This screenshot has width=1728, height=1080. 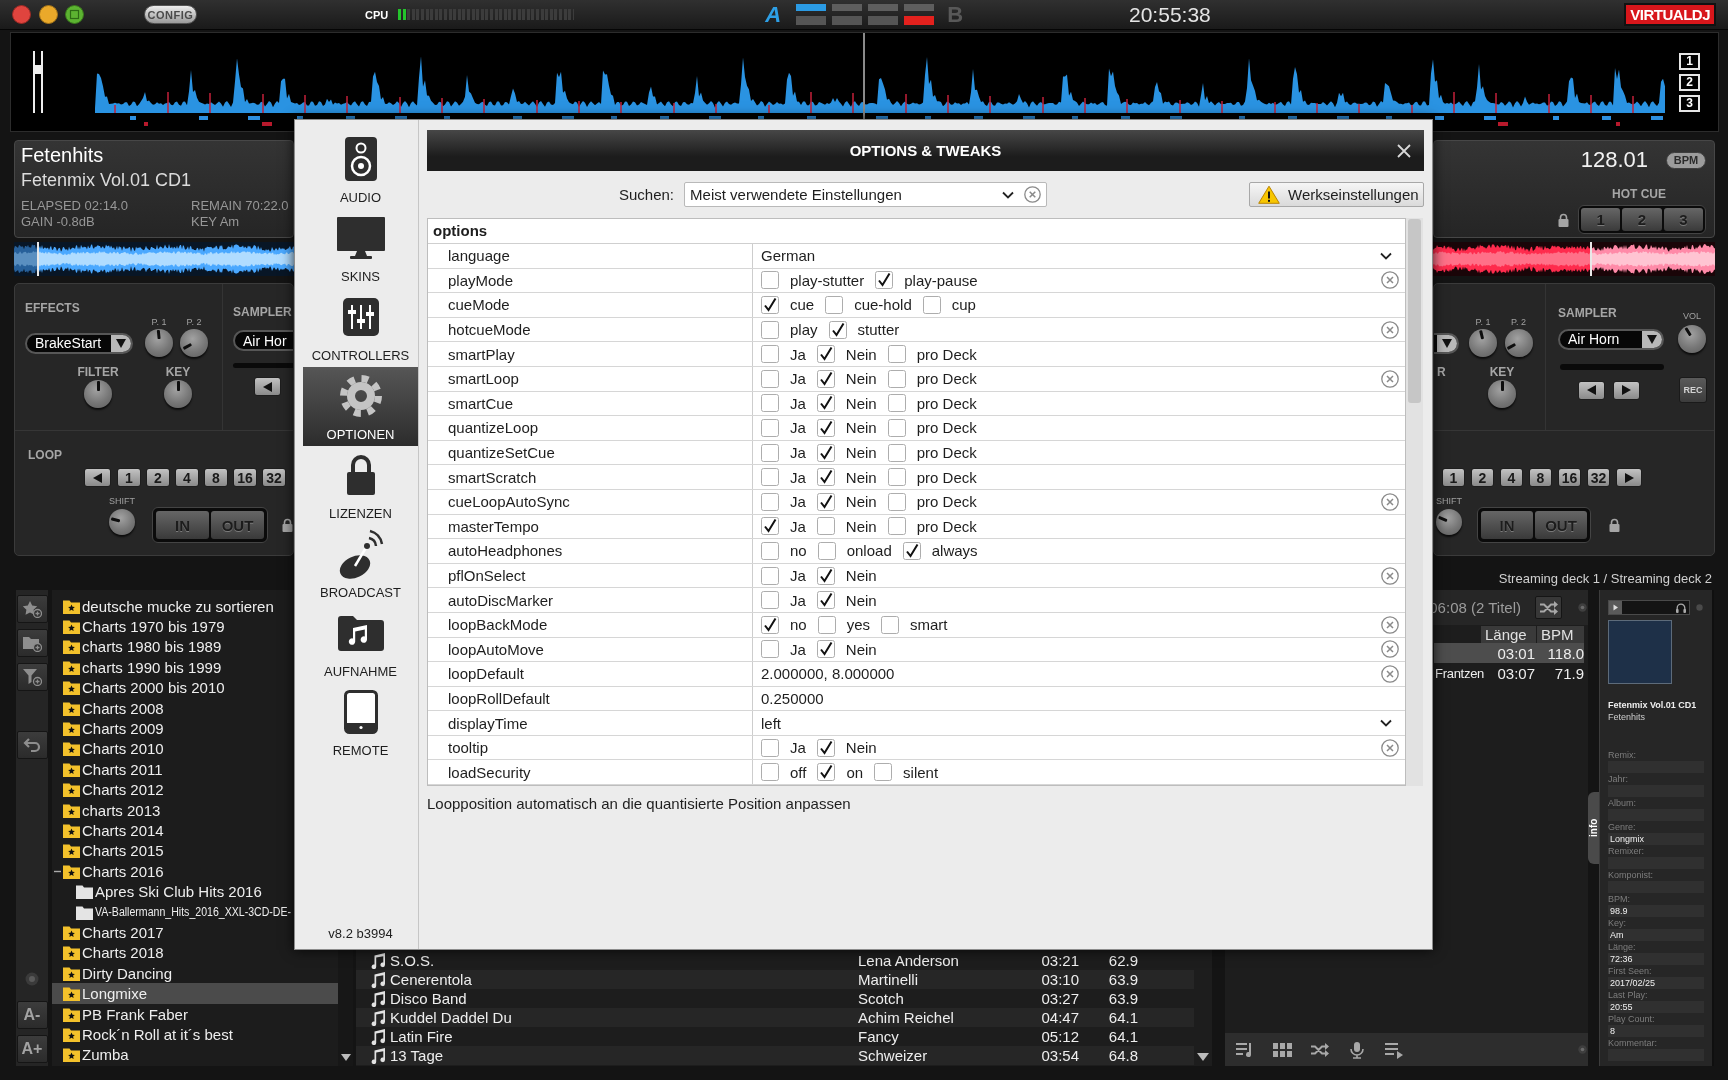 I want to click on sidebar-item: CONTROLLERS, so click(x=360, y=327).